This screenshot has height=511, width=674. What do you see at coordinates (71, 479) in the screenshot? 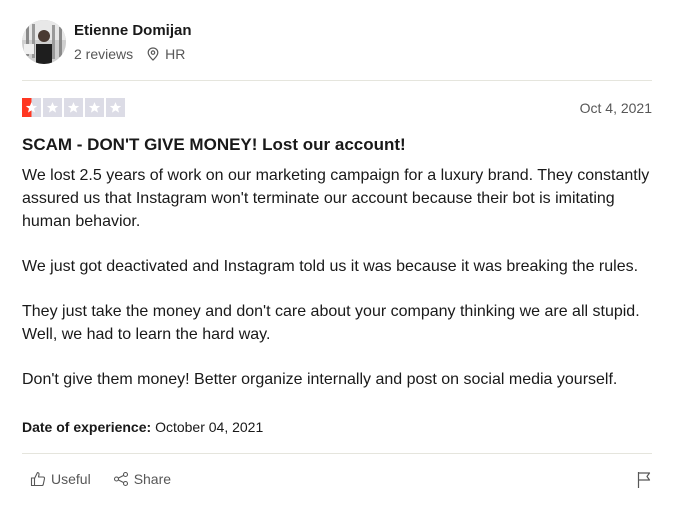
I see `useful-label: Useful` at bounding box center [71, 479].